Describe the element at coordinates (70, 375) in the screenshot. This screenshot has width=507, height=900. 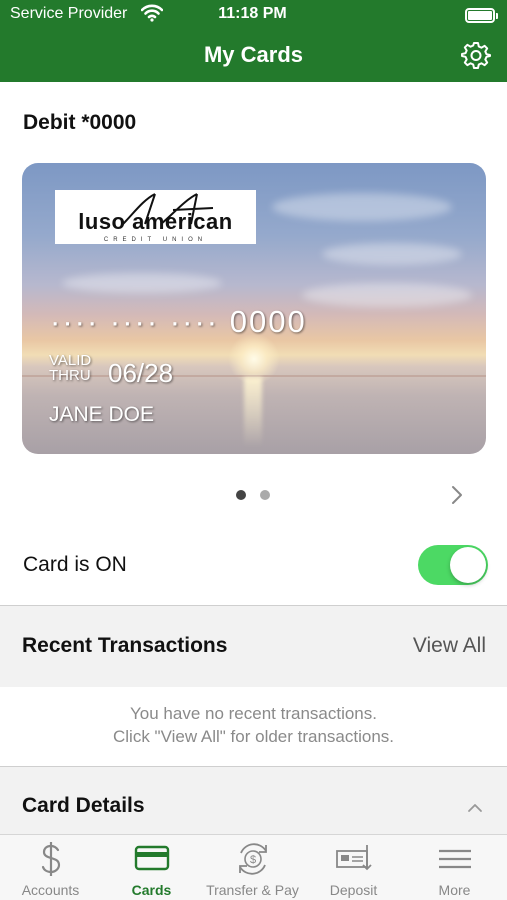
I see `thru-label: THRU` at that location.